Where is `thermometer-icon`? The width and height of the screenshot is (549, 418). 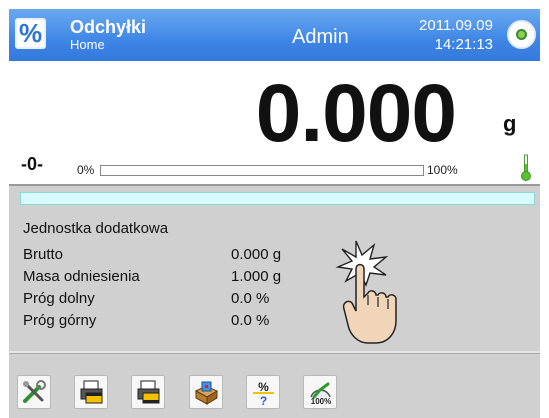 thermometer-icon is located at coordinates (526, 167).